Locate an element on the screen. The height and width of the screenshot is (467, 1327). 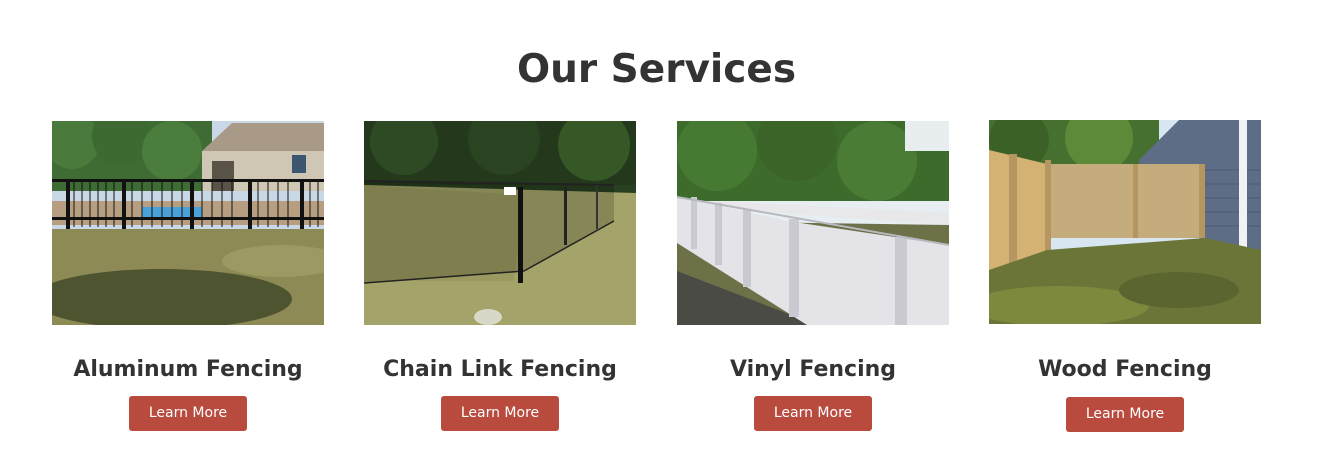
service-title: Wood Fencing is located at coordinates (1125, 369).